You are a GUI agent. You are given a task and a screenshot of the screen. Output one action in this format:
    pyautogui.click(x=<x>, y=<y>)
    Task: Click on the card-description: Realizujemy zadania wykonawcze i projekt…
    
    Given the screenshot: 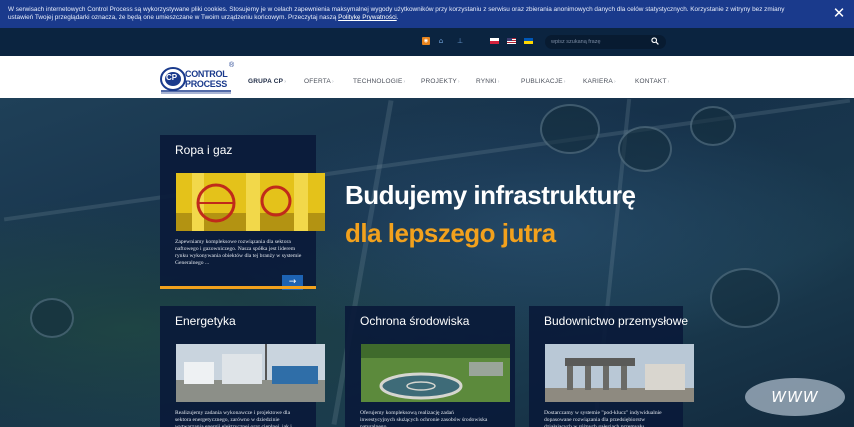 What is the action you would take?
    pyautogui.click(x=236, y=418)
    